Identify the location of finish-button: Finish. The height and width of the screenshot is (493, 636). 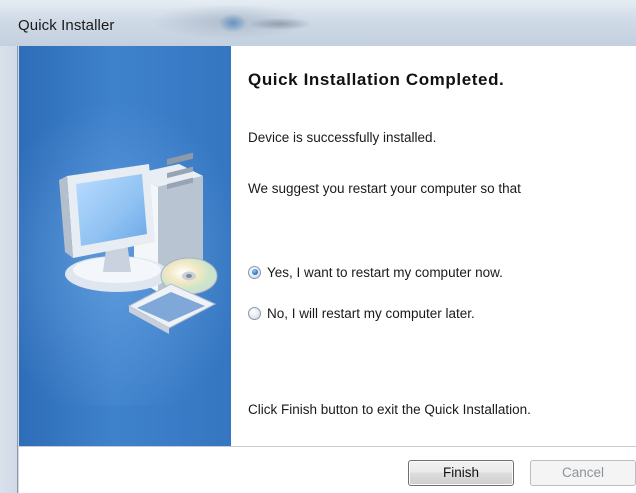
(461, 473).